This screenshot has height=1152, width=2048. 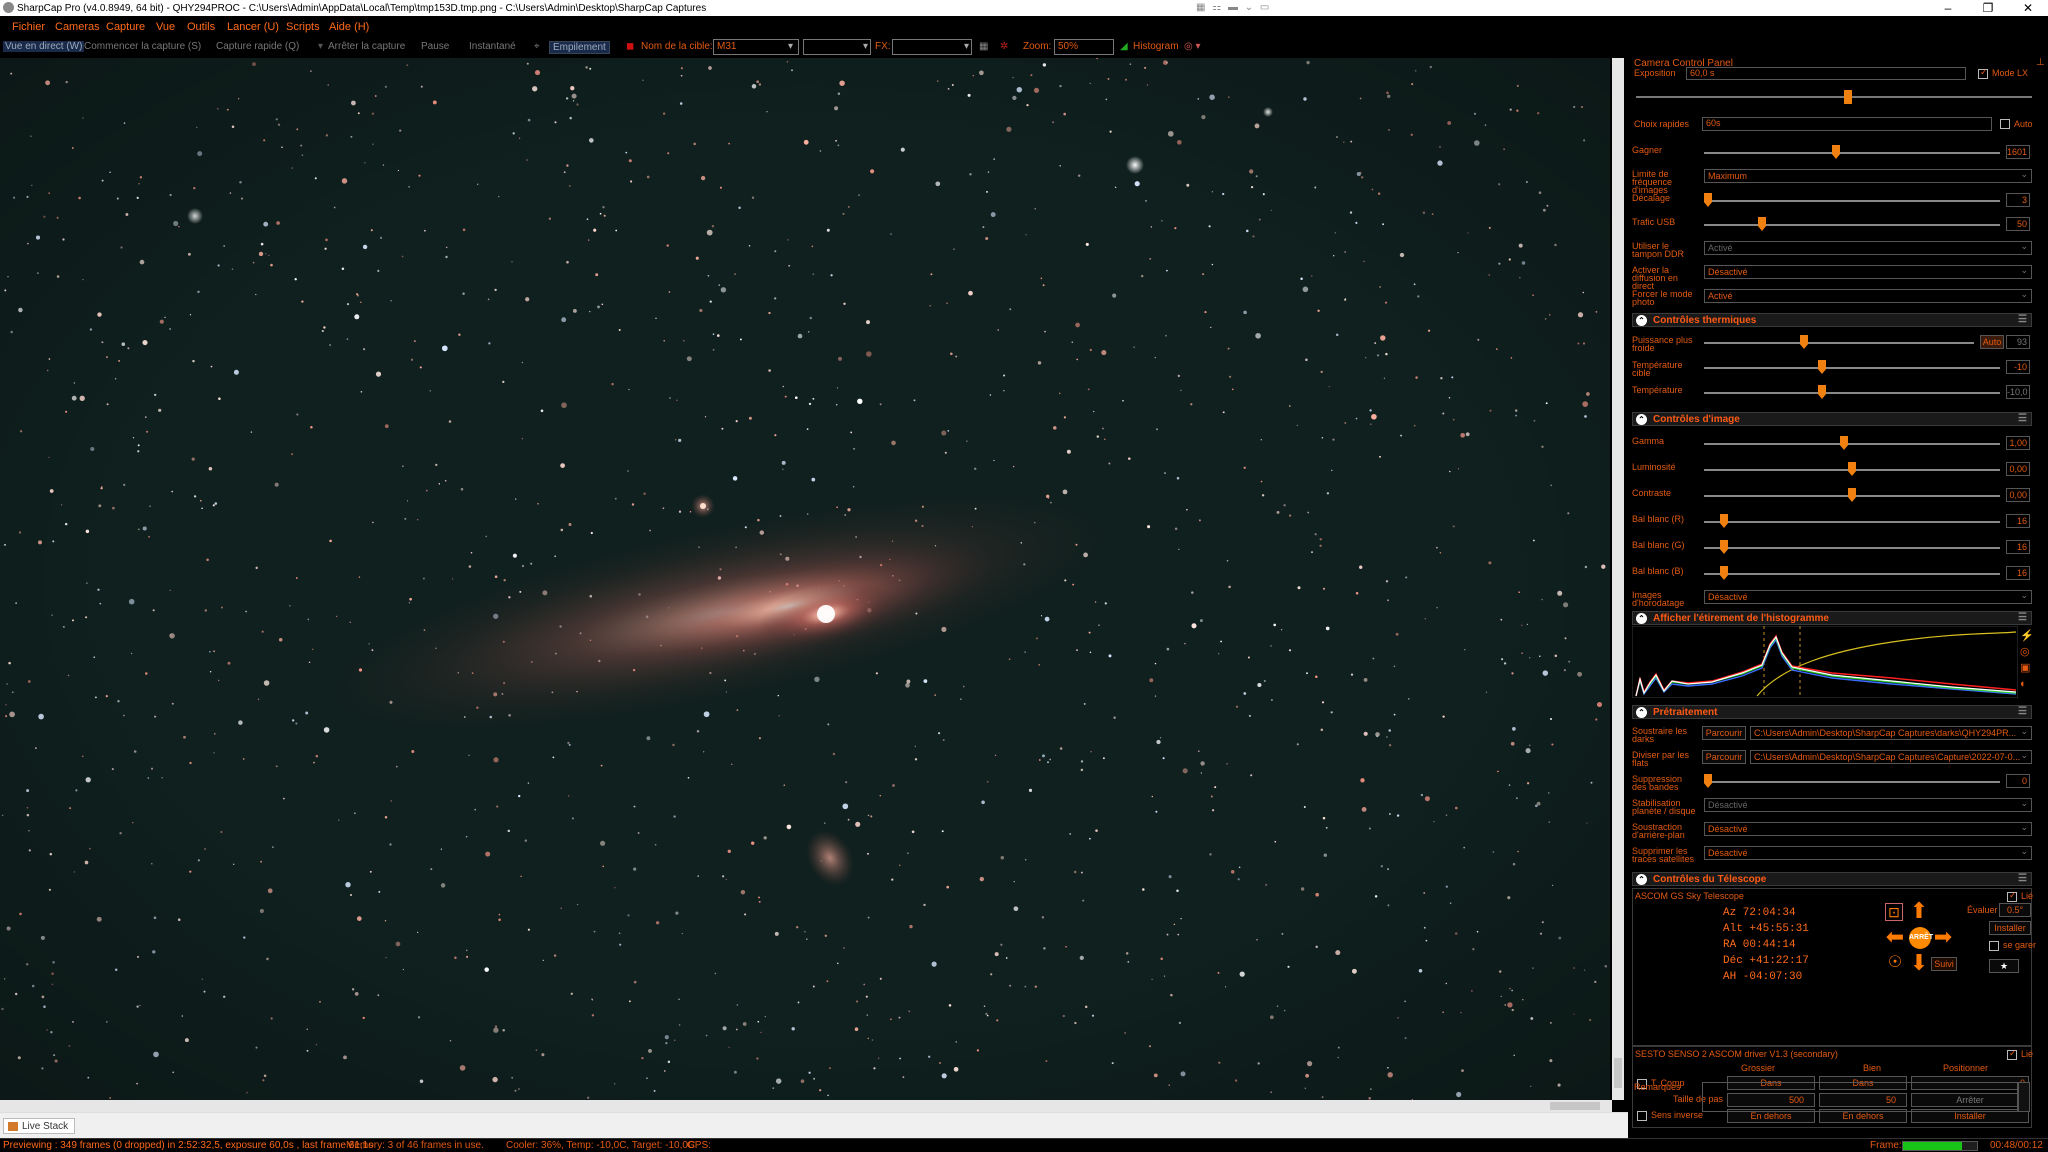 I want to click on gain-knob, so click(x=1836, y=152).